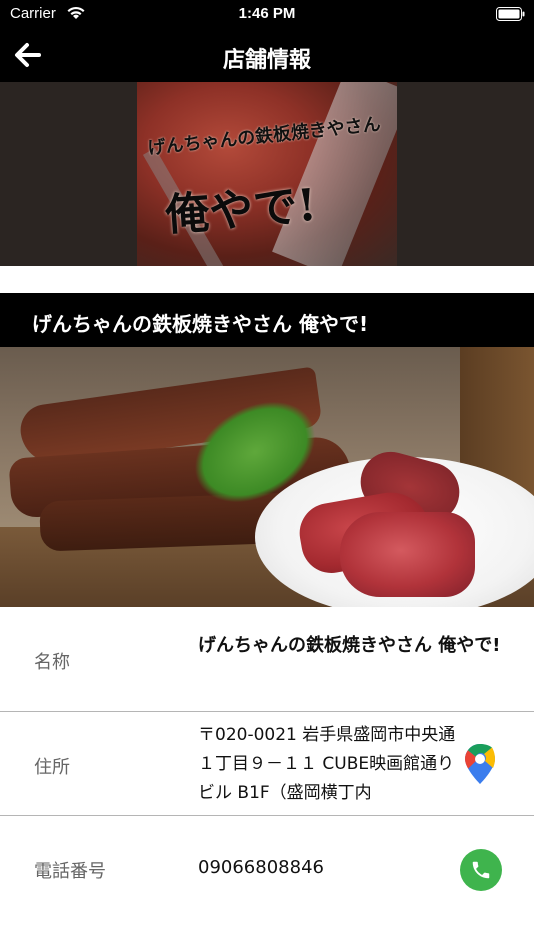 The image size is (534, 950). I want to click on address-label: 住所, so click(52, 767).